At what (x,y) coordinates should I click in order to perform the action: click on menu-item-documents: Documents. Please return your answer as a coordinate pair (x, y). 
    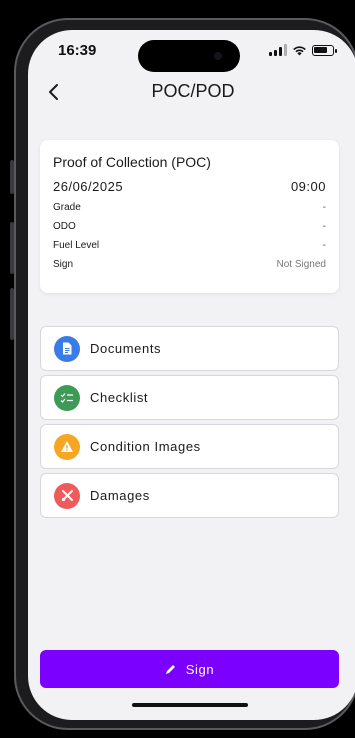
    Looking at the image, I should click on (189, 348).